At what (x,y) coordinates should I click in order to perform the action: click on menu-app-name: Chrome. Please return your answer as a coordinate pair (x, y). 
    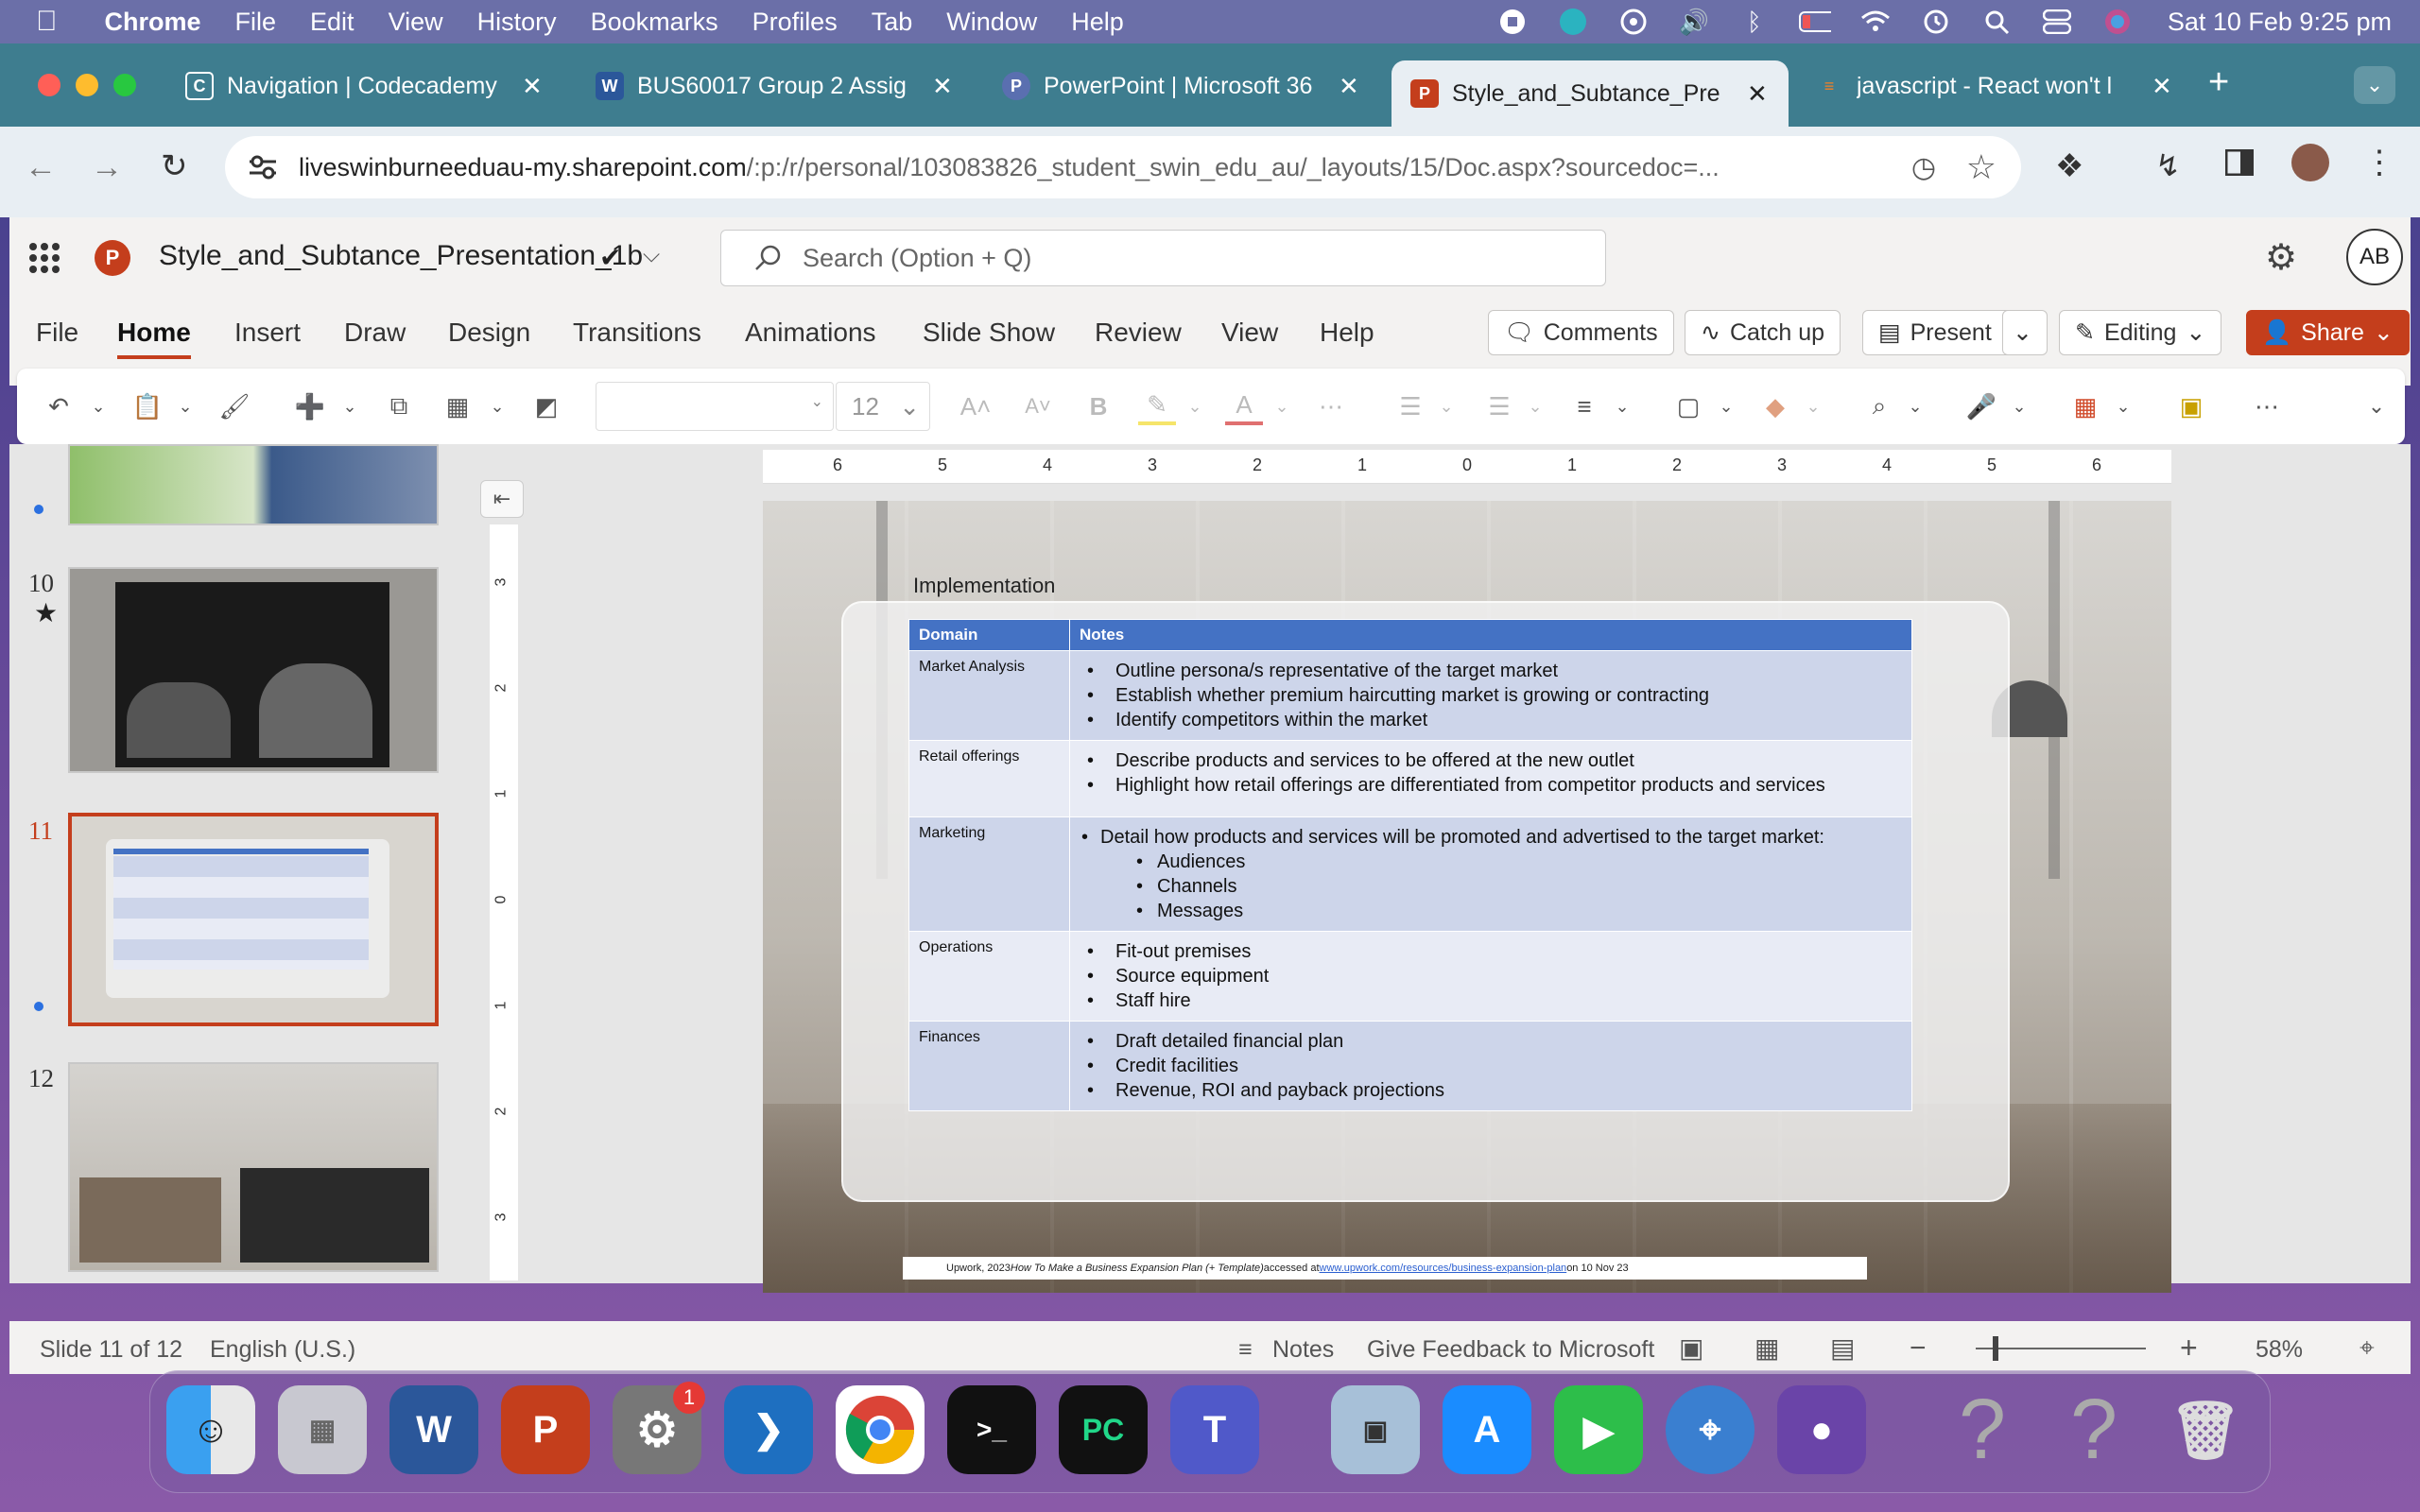
    Looking at the image, I should click on (153, 22).